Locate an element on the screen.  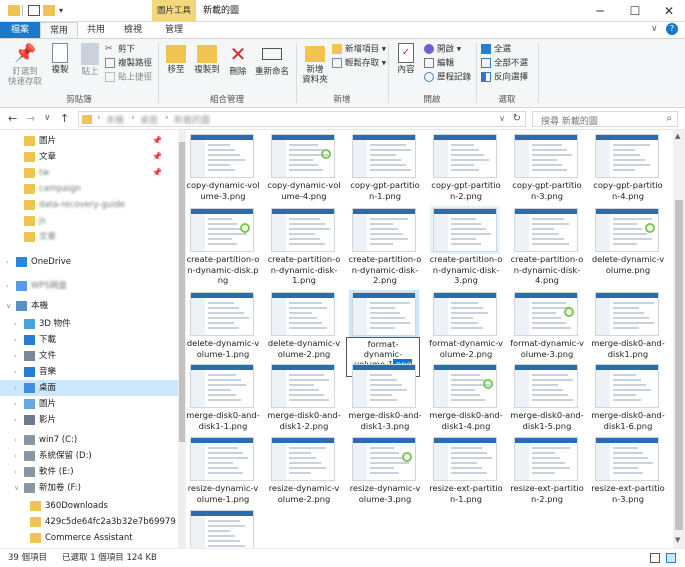
file-tile: merge-disk0-and-disk1-2.png is located at coordinates (304, 401).